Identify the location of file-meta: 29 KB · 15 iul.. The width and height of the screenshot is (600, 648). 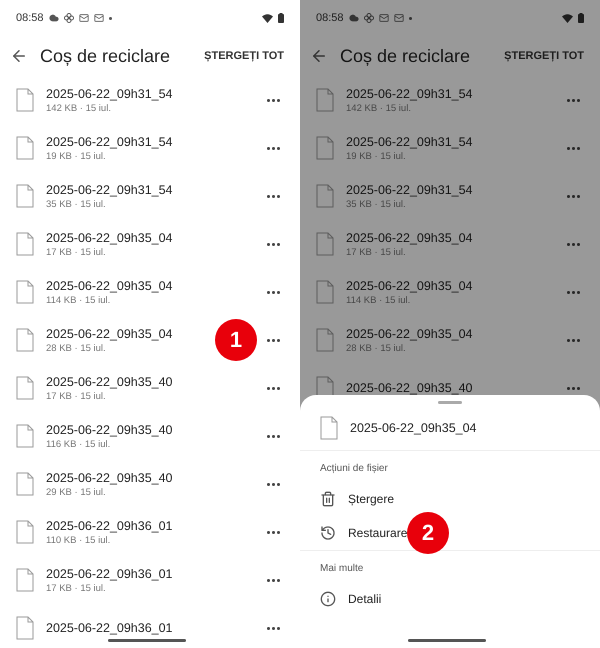
(76, 492).